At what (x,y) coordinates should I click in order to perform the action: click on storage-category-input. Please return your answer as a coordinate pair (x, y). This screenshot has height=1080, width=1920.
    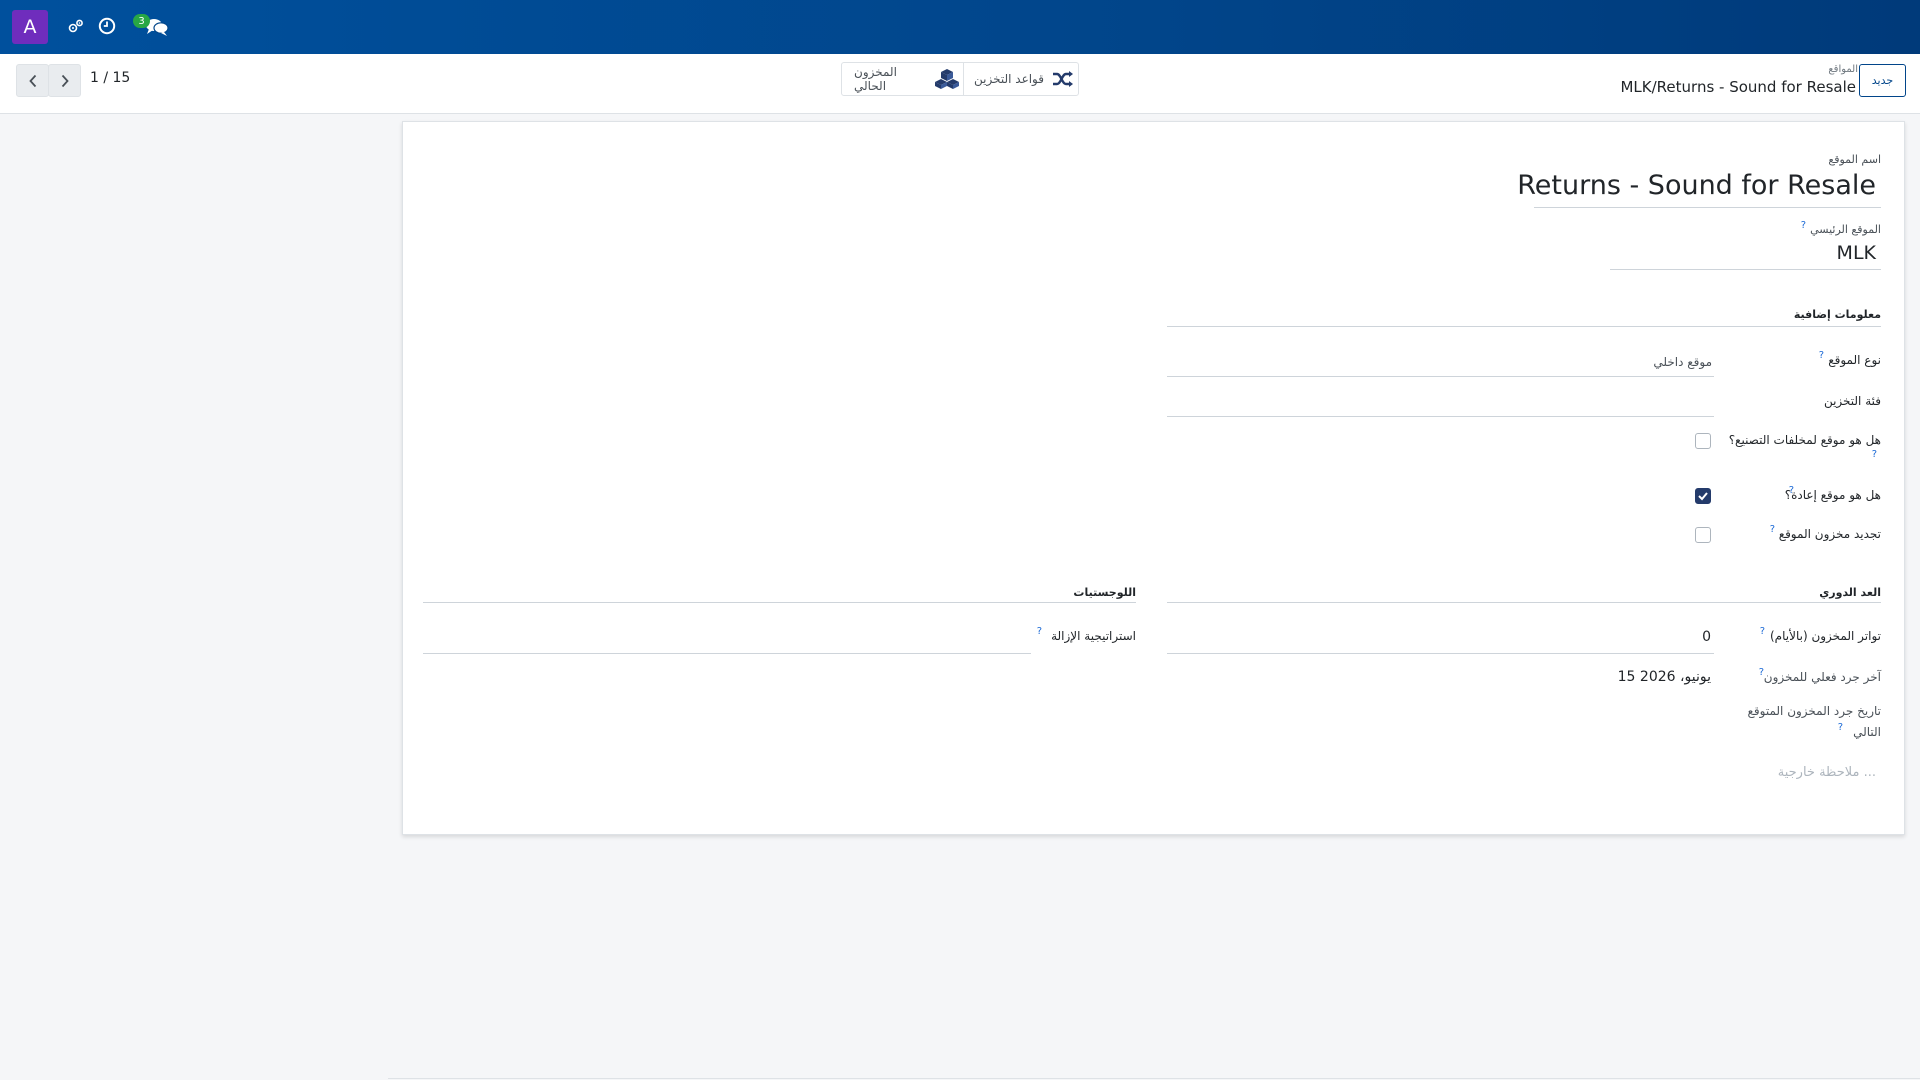
    Looking at the image, I should click on (1440, 416).